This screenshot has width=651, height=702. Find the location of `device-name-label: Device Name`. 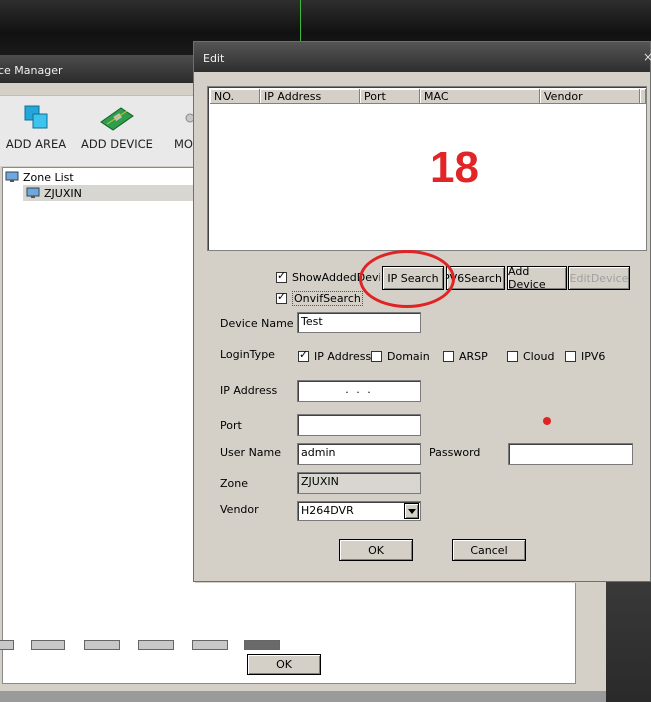

device-name-label: Device Name is located at coordinates (257, 323).